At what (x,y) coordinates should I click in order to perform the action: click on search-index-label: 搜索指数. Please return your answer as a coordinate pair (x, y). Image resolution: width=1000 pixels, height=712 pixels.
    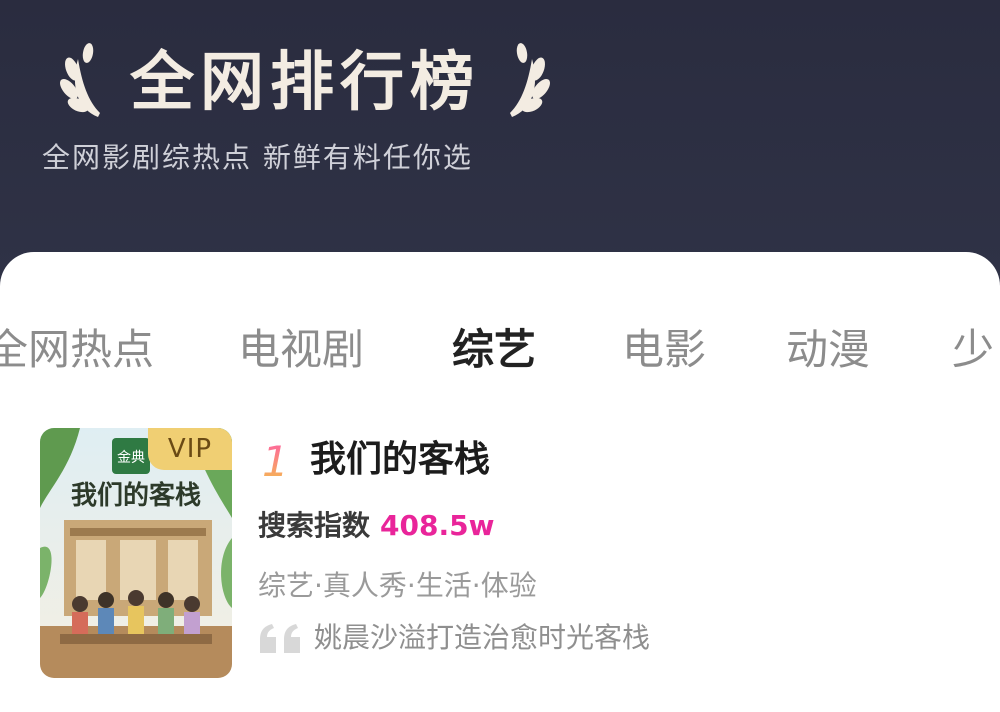
    Looking at the image, I should click on (314, 525).